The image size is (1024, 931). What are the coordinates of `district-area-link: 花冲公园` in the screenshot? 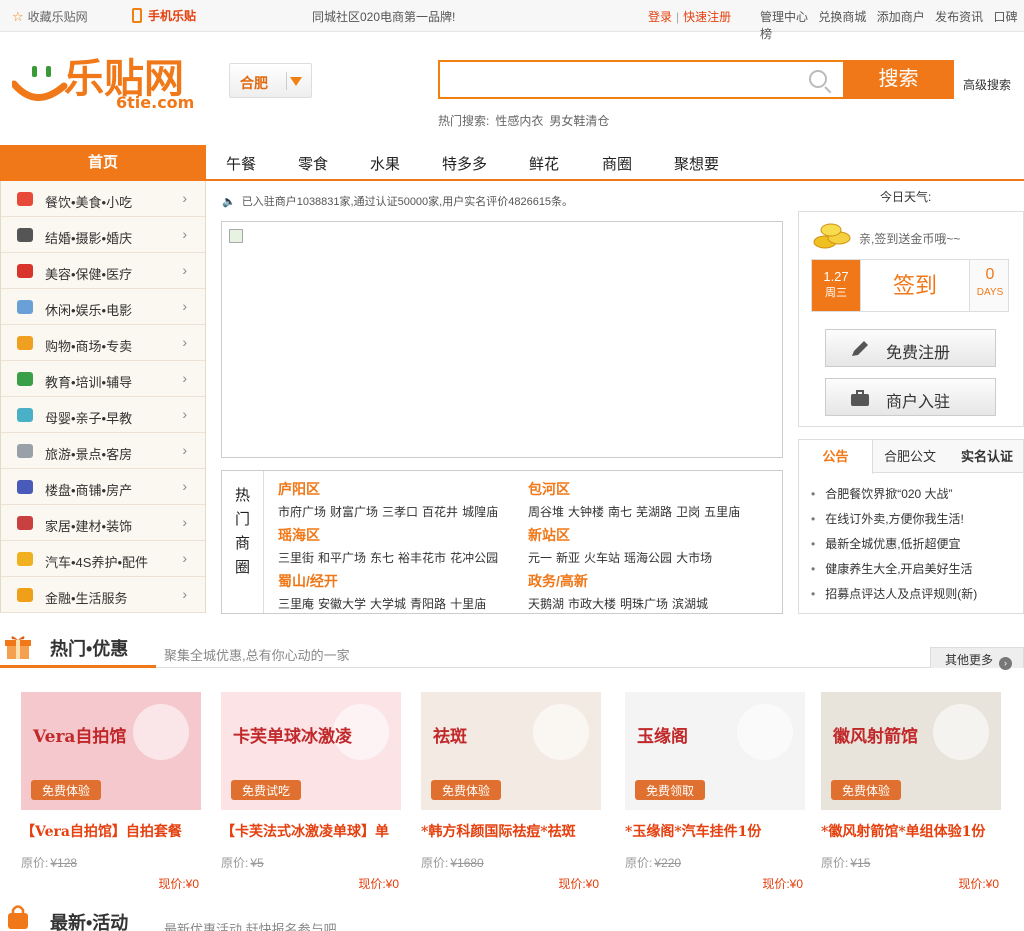 It's located at (474, 558).